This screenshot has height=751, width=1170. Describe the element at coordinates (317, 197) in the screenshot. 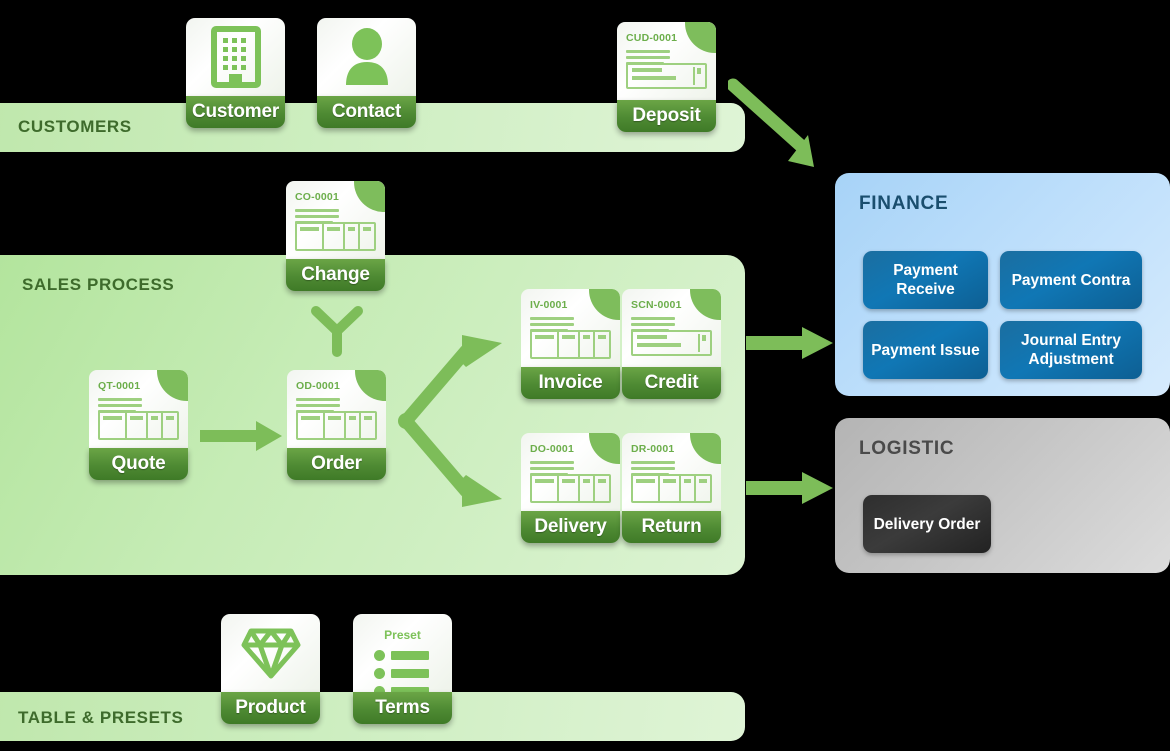

I see `card-change-code: CO-0001` at that location.